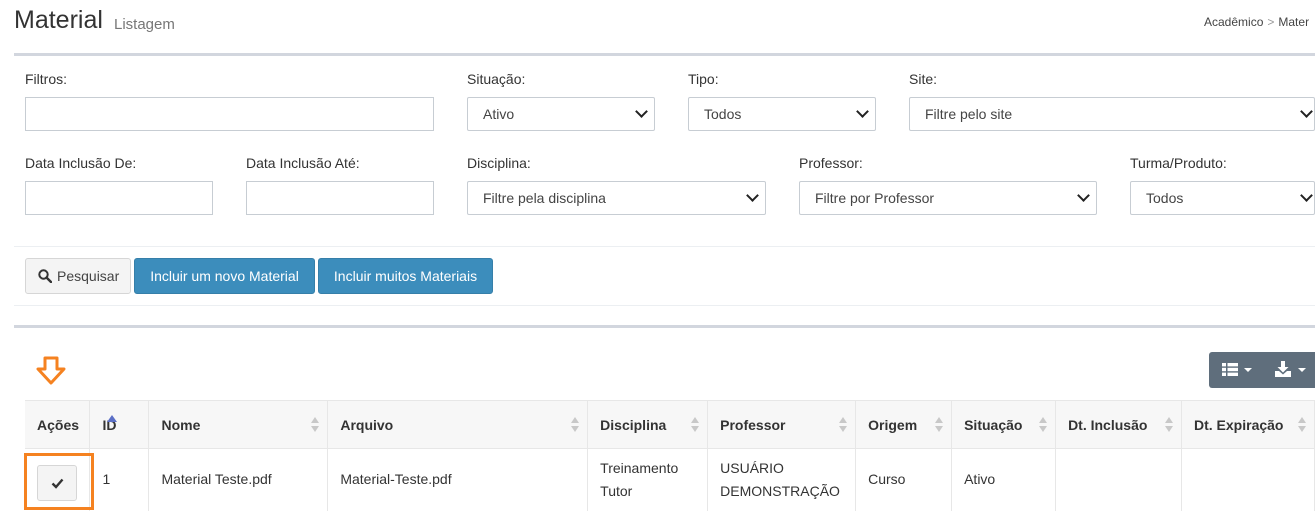 The height and width of the screenshot is (511, 1315). What do you see at coordinates (782, 424) in the screenshot?
I see `column-header-professor: Professor` at bounding box center [782, 424].